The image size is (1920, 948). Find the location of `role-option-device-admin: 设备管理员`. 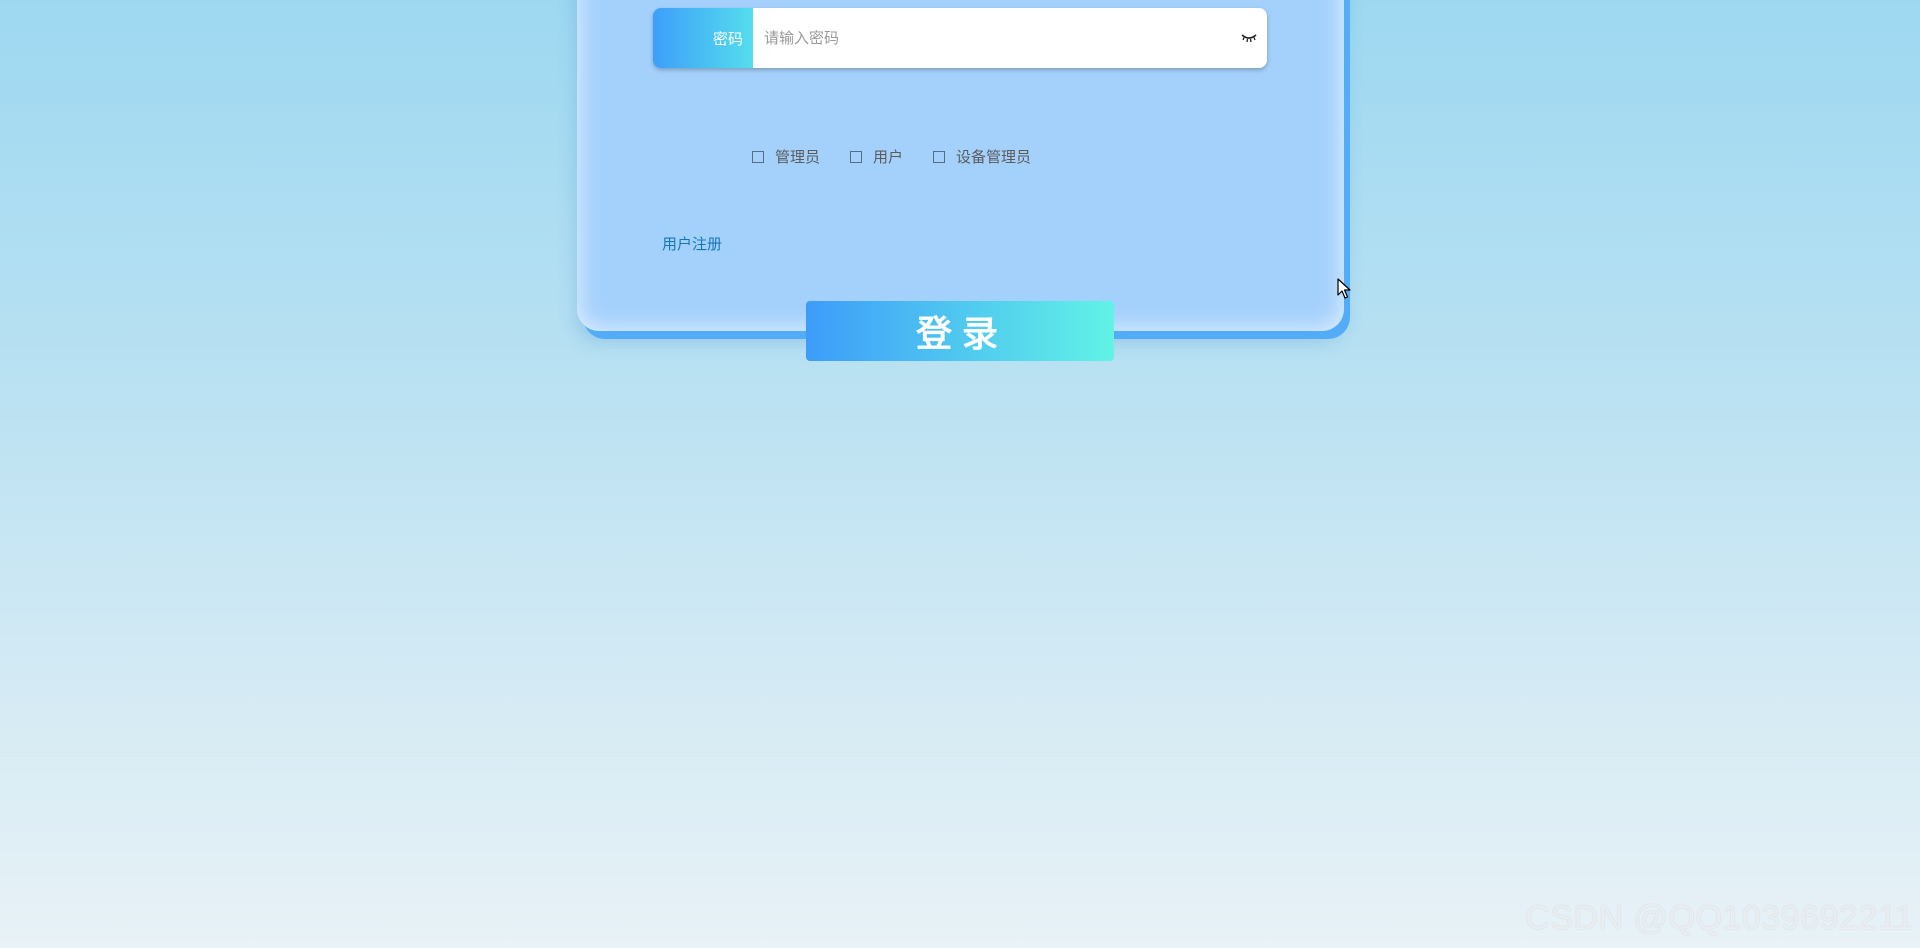

role-option-device-admin: 设备管理员 is located at coordinates (982, 156).